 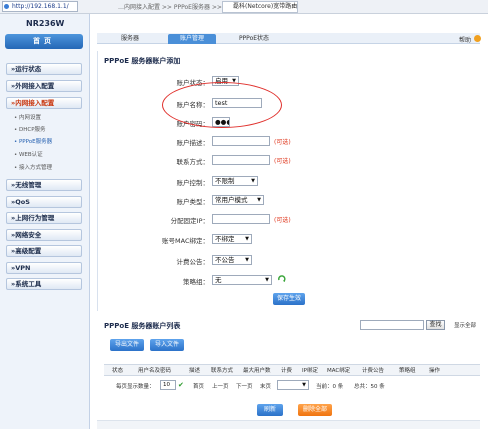 What do you see at coordinates (44, 268) in the screenshot?
I see `sidebar-item-vpn: »VPN` at bounding box center [44, 268].